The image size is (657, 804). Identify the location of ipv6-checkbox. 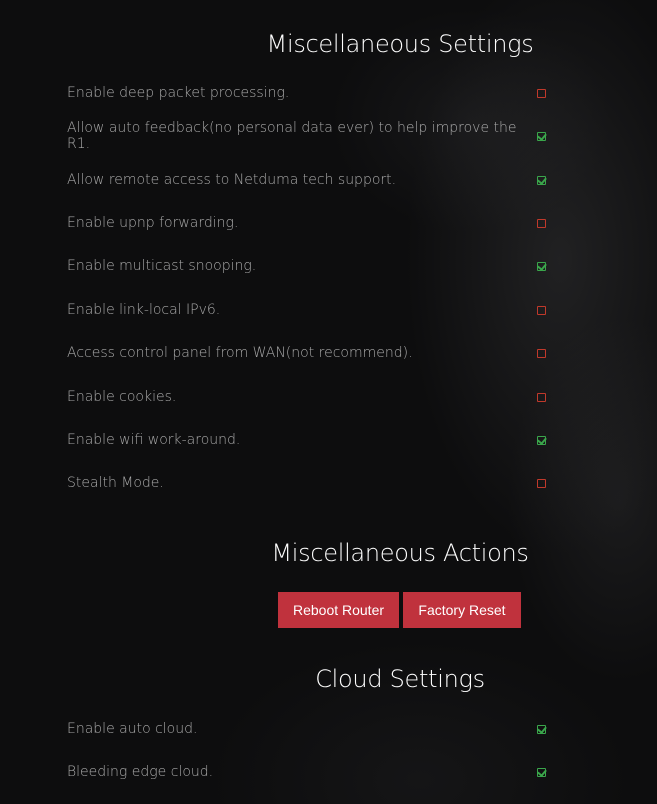
(541, 310).